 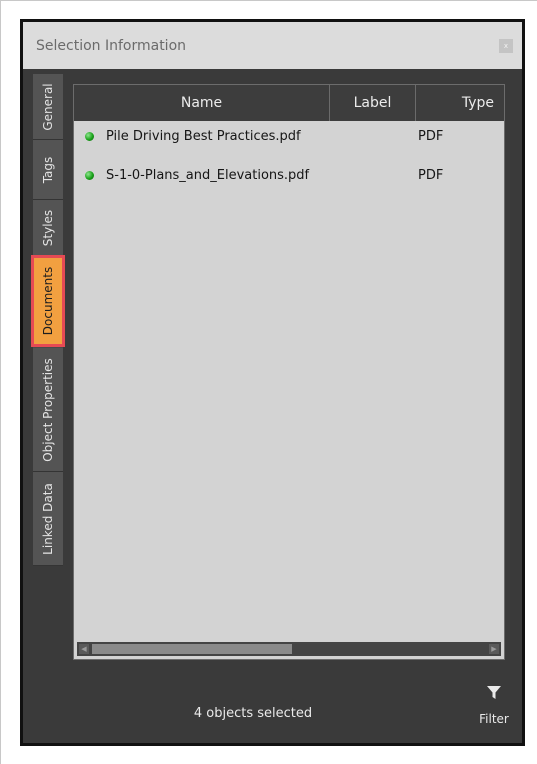 I want to click on scroll-right-arrow-icon: ▶, so click(x=494, y=649).